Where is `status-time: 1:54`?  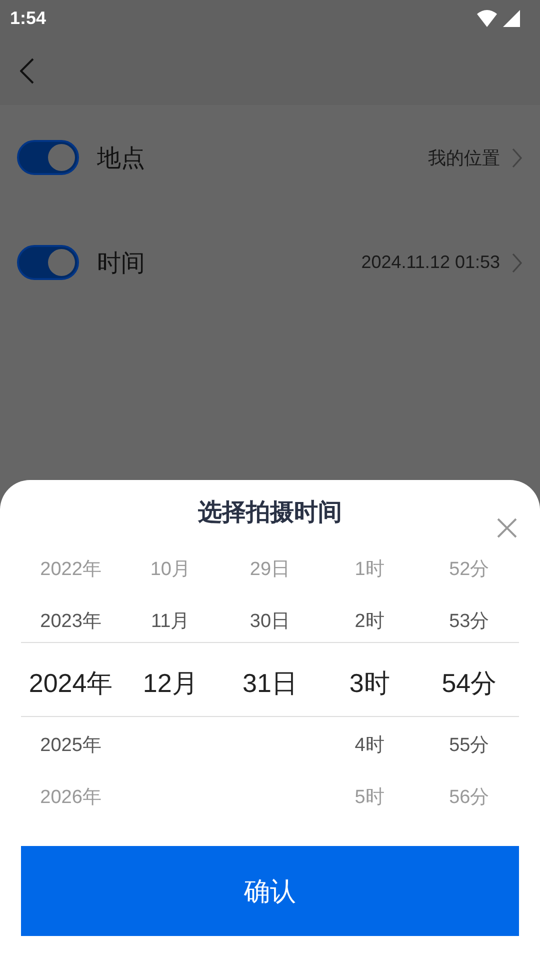
status-time: 1:54 is located at coordinates (28, 18).